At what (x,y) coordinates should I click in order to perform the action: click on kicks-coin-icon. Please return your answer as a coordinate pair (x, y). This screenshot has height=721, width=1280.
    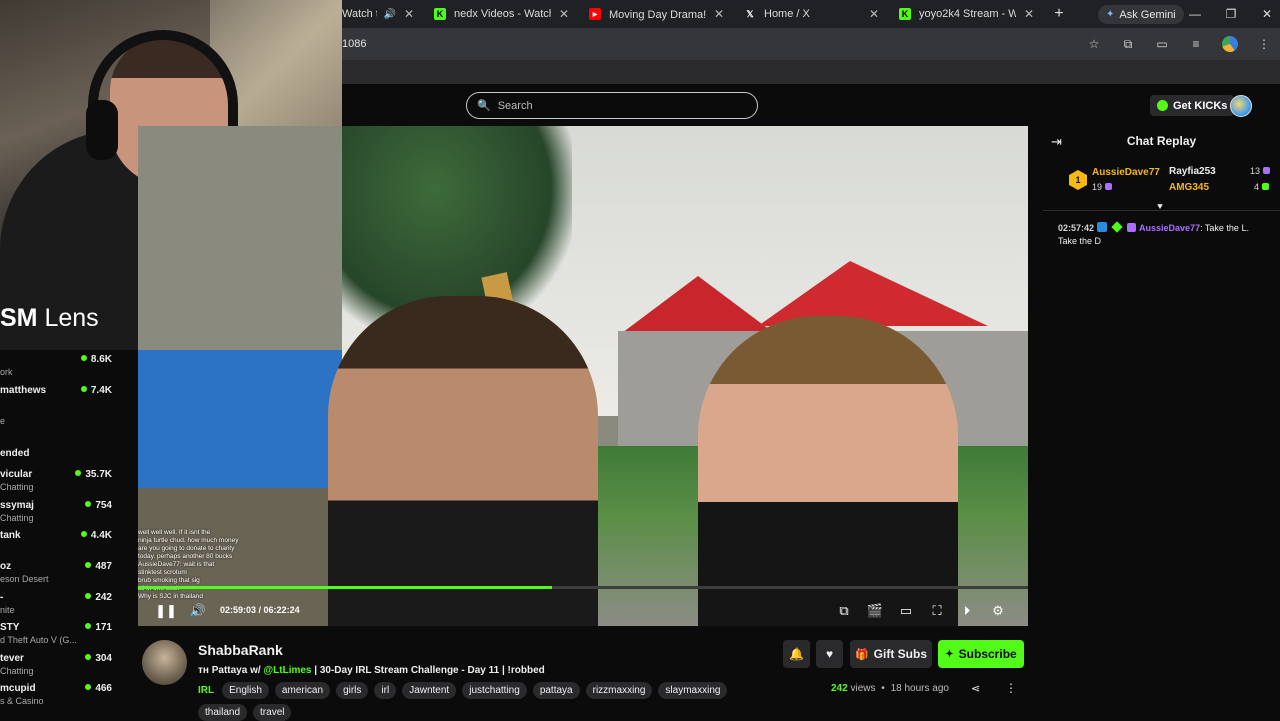
    Looking at the image, I should click on (1162, 105).